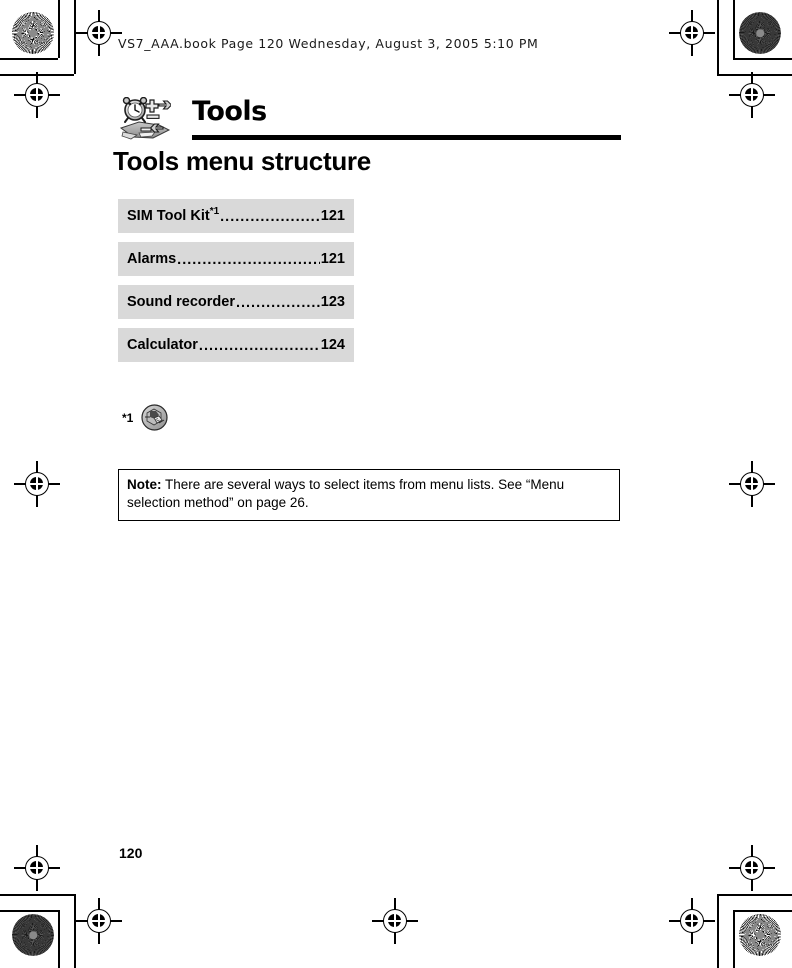 The width and height of the screenshot is (792, 968). I want to click on registration-bullseye-top-left-lower, so click(37, 95).